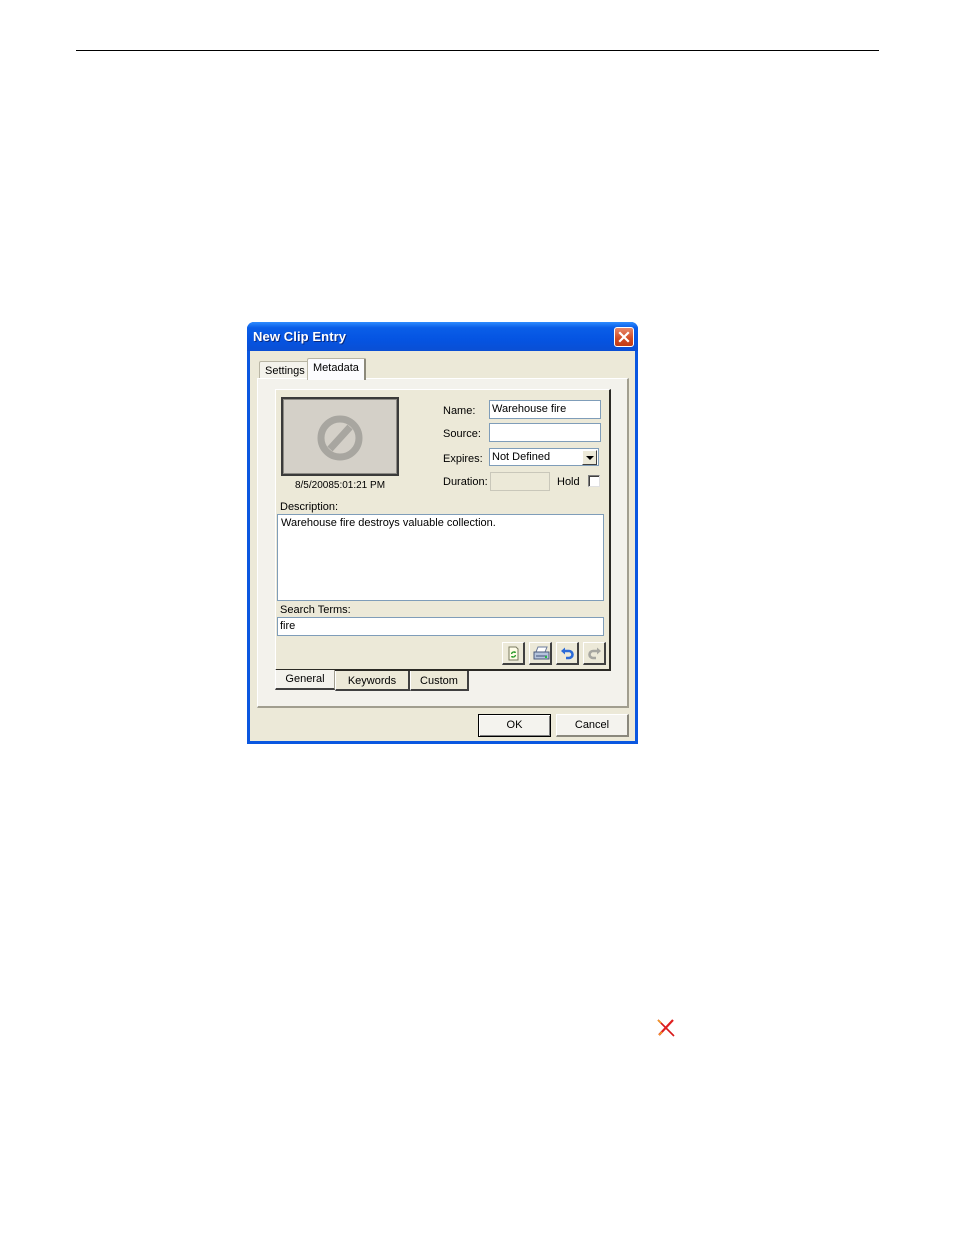  I want to click on redo-icon, so click(594, 653).